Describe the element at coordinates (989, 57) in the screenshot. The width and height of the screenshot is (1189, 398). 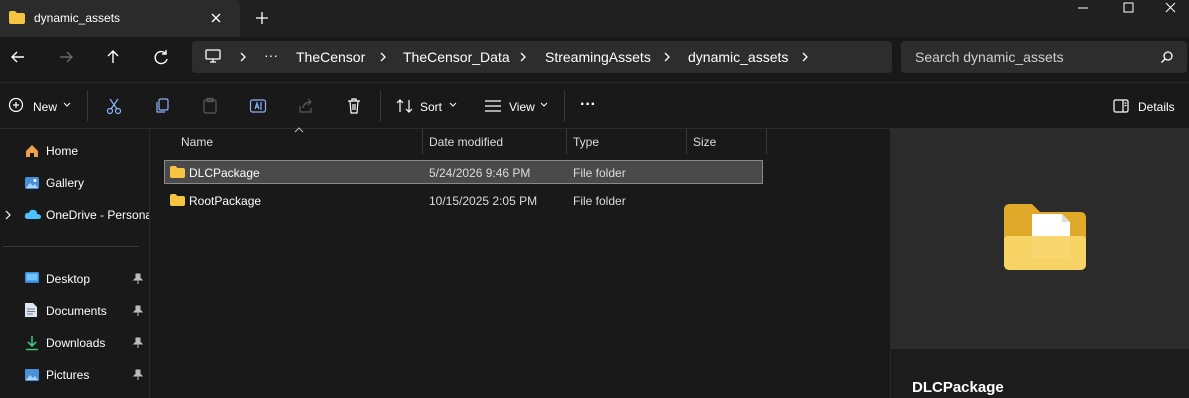
I see `search-placeholder: Search dynamic_assets` at that location.